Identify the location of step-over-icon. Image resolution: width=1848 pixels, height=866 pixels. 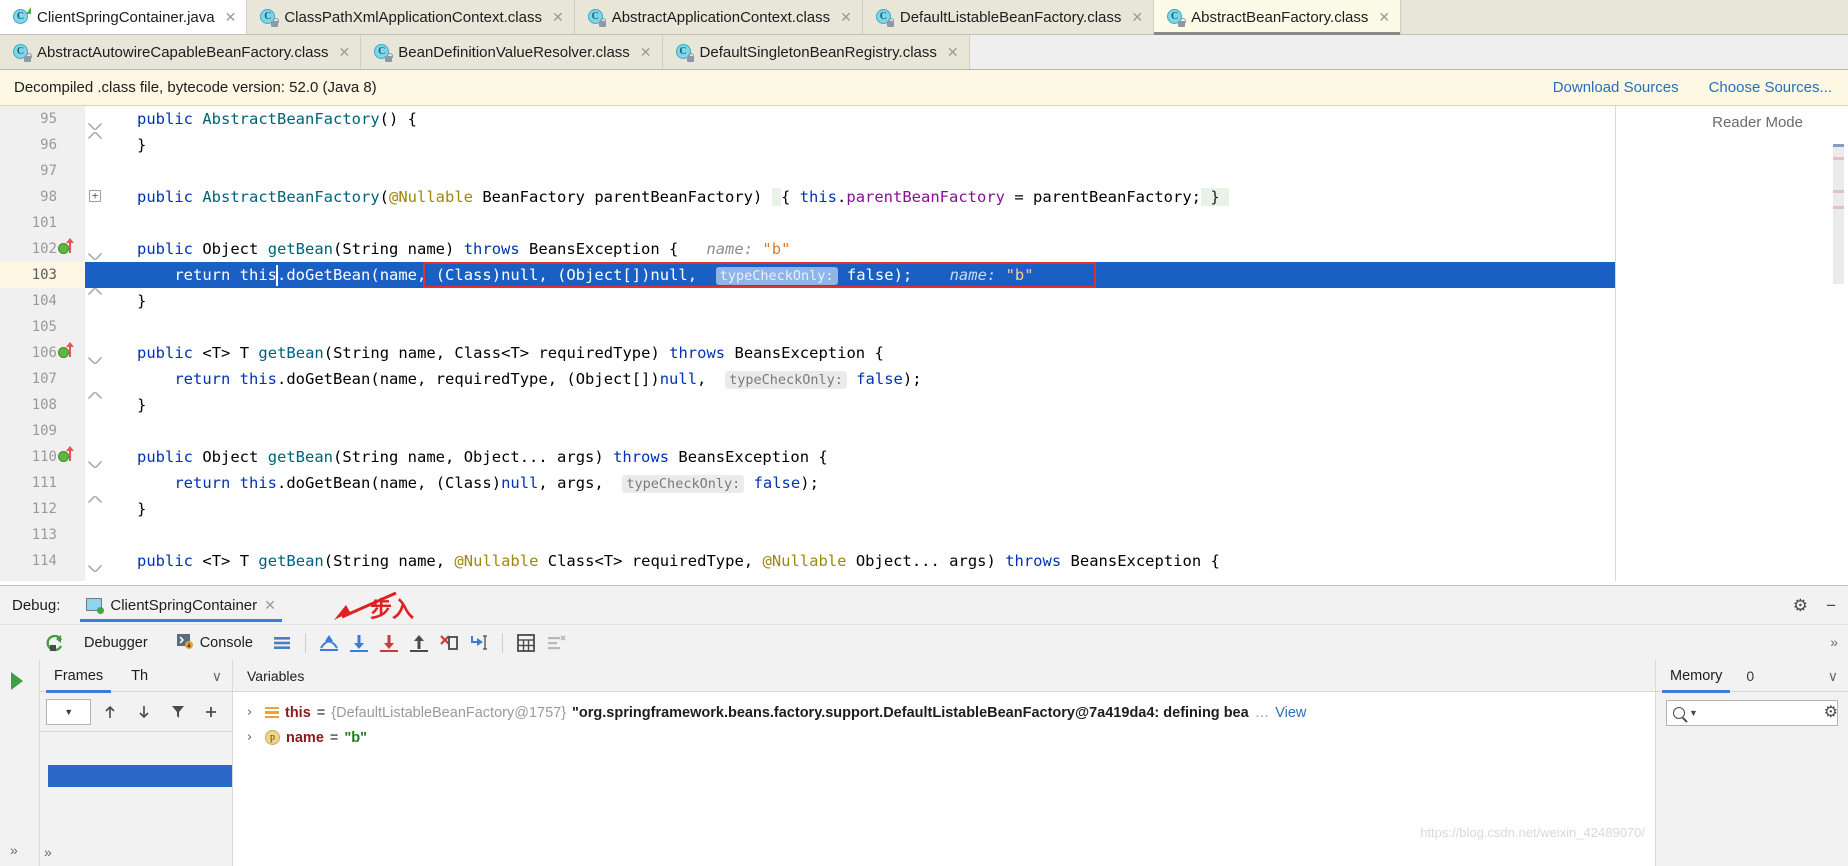
(329, 643).